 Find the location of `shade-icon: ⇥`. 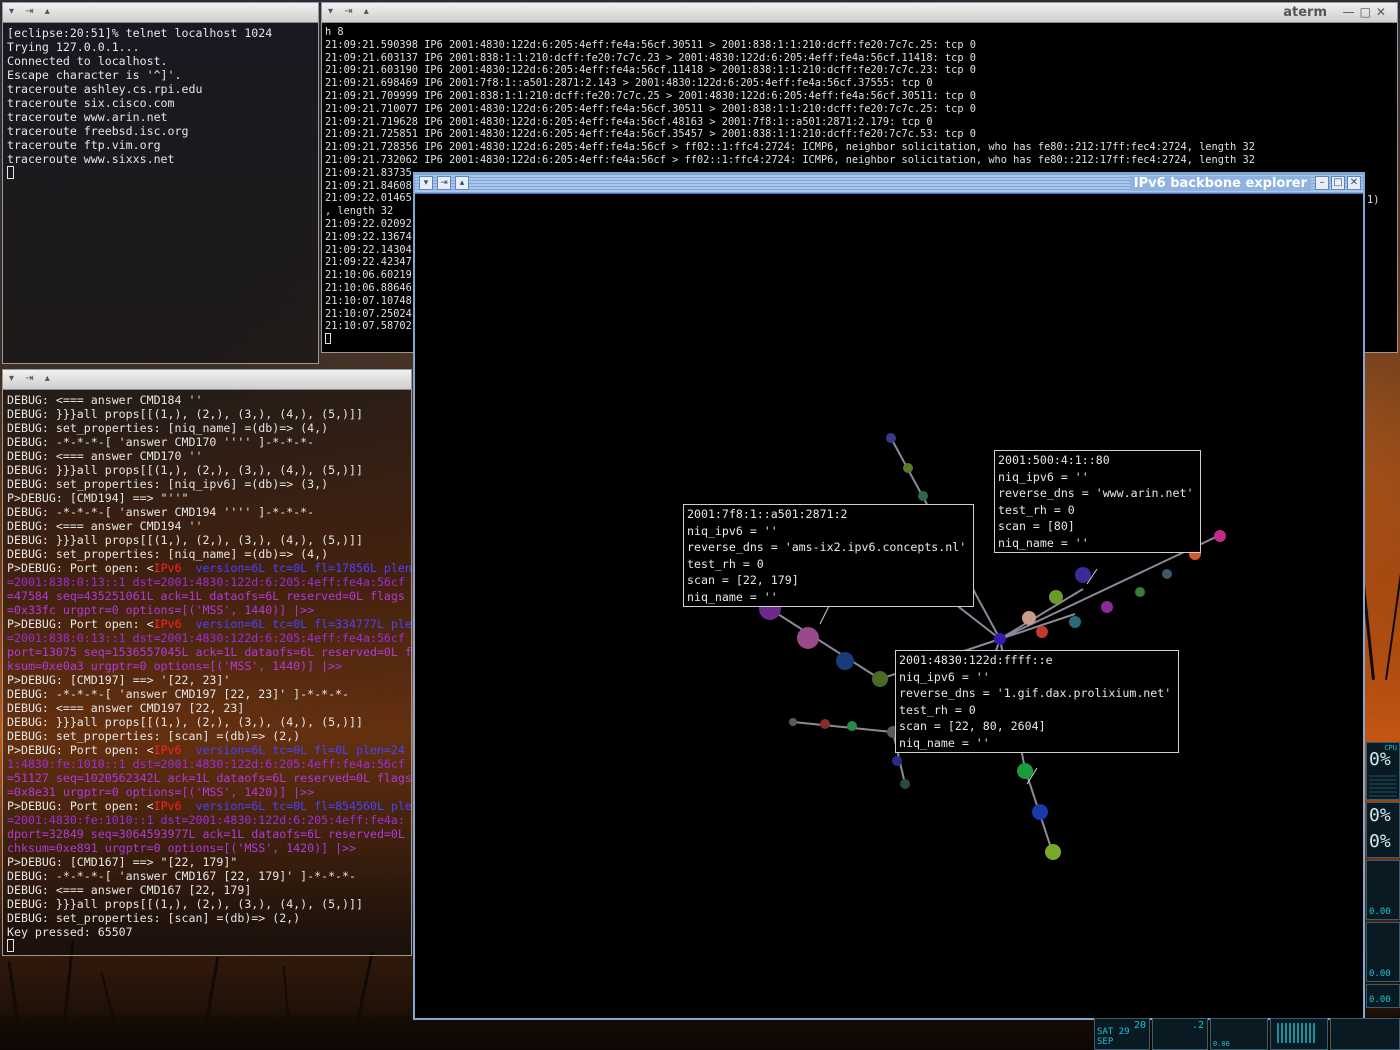

shade-icon: ⇥ is located at coordinates (444, 183).